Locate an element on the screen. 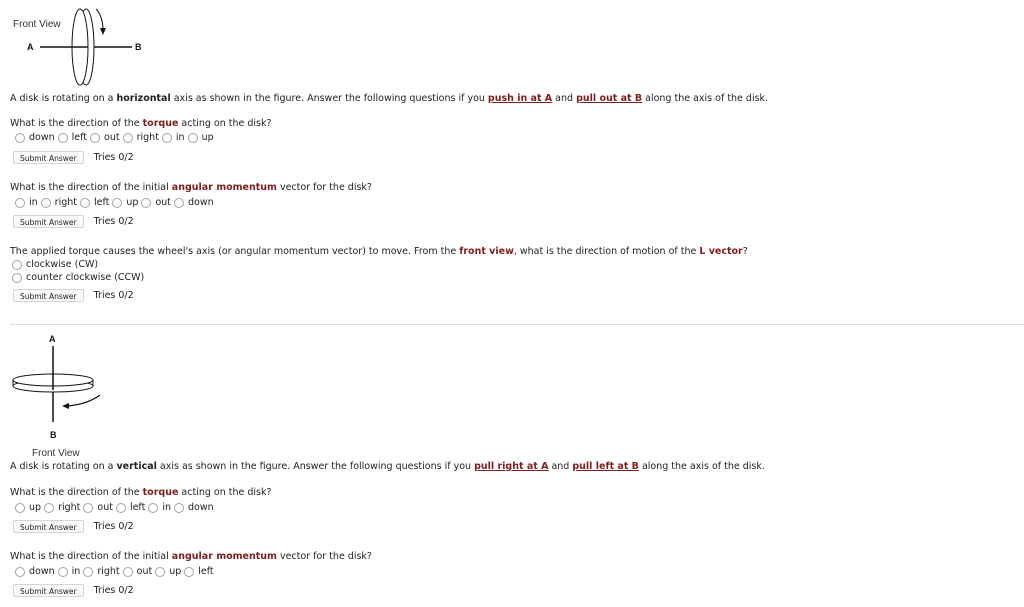 This screenshot has height=607, width=1024. axis-orientation: vertical is located at coordinates (136, 466).